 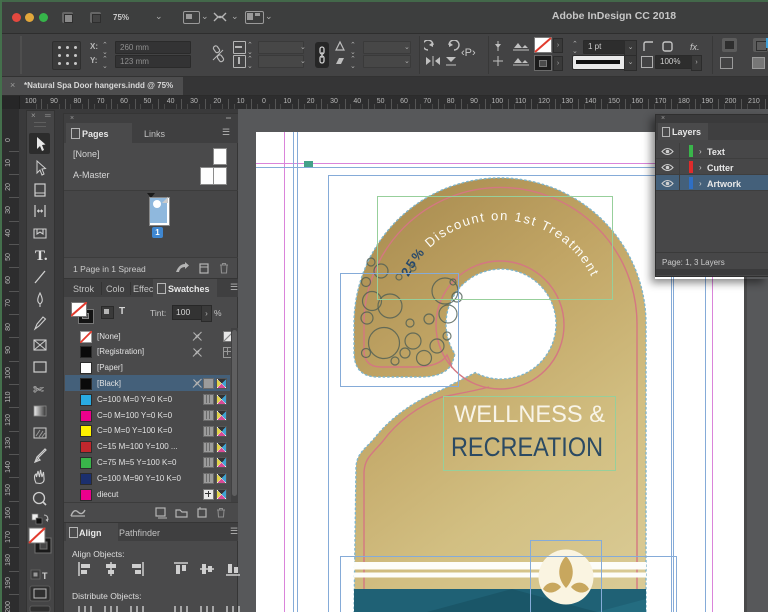 I want to click on svg-text: WELLNESS &, so click(x=529, y=414).